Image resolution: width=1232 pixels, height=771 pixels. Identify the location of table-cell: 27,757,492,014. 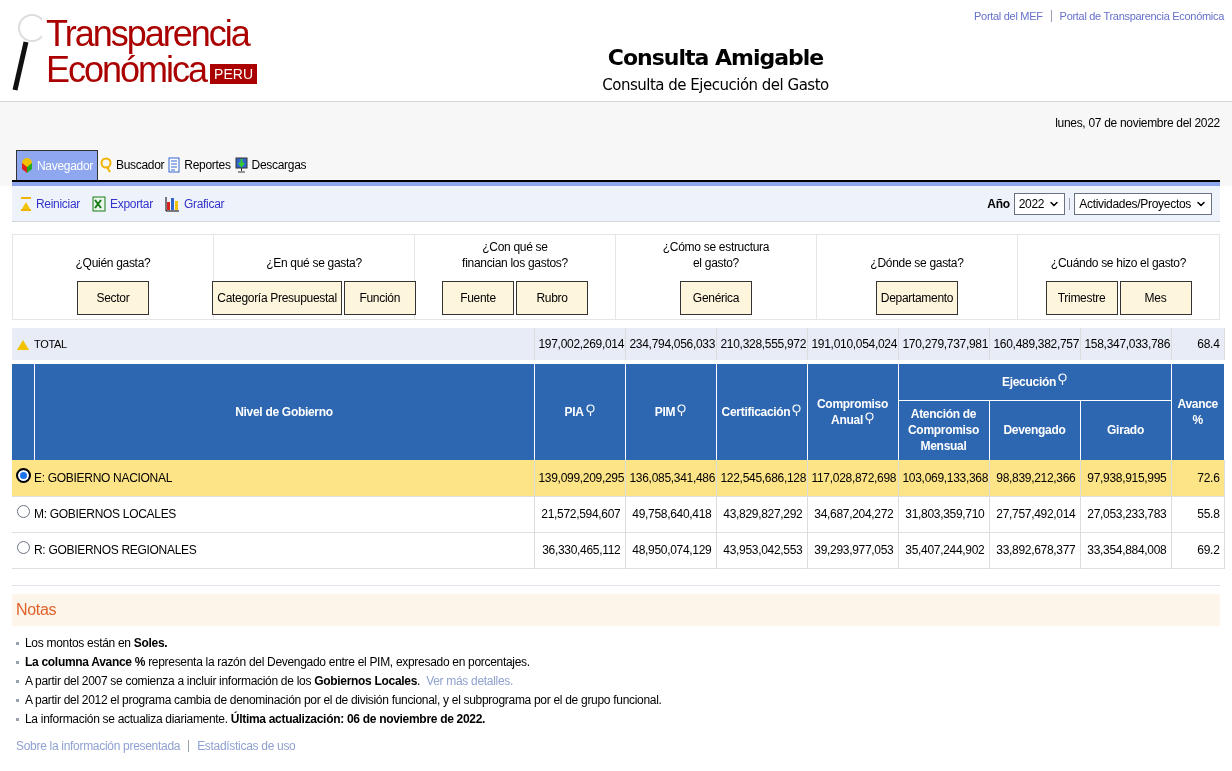
(1034, 514).